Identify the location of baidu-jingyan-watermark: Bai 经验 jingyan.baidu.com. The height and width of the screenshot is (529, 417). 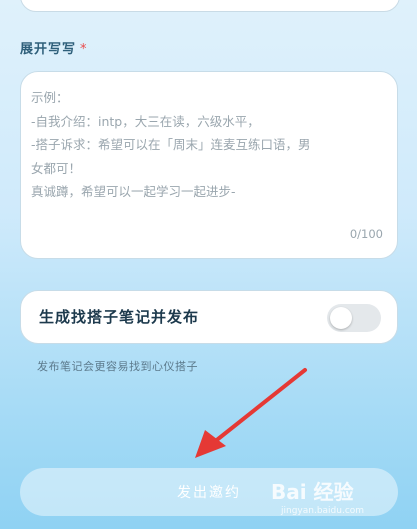
(337, 499).